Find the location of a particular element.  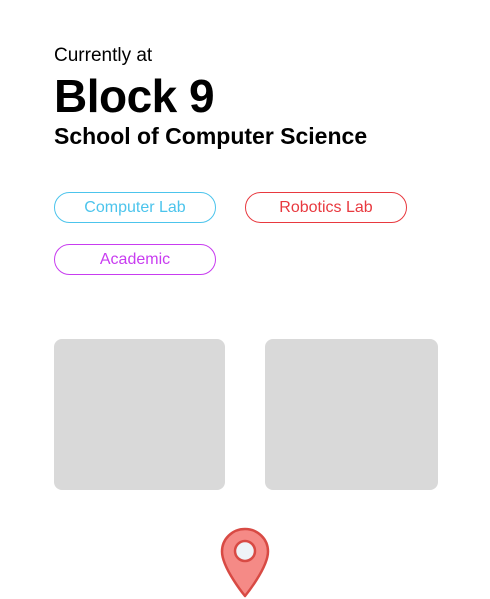

tag-academic: Academic is located at coordinates (135, 259).